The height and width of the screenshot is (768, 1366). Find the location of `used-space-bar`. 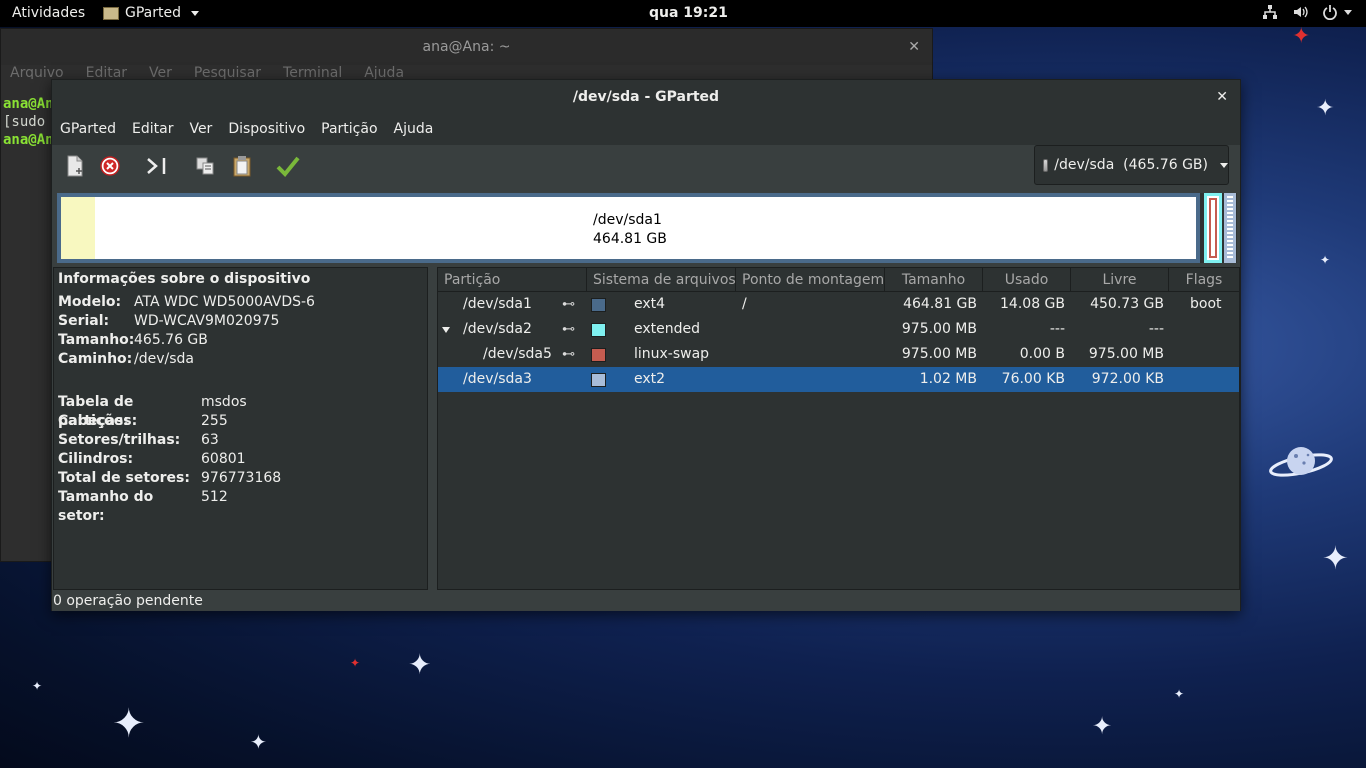

used-space-bar is located at coordinates (78, 228).